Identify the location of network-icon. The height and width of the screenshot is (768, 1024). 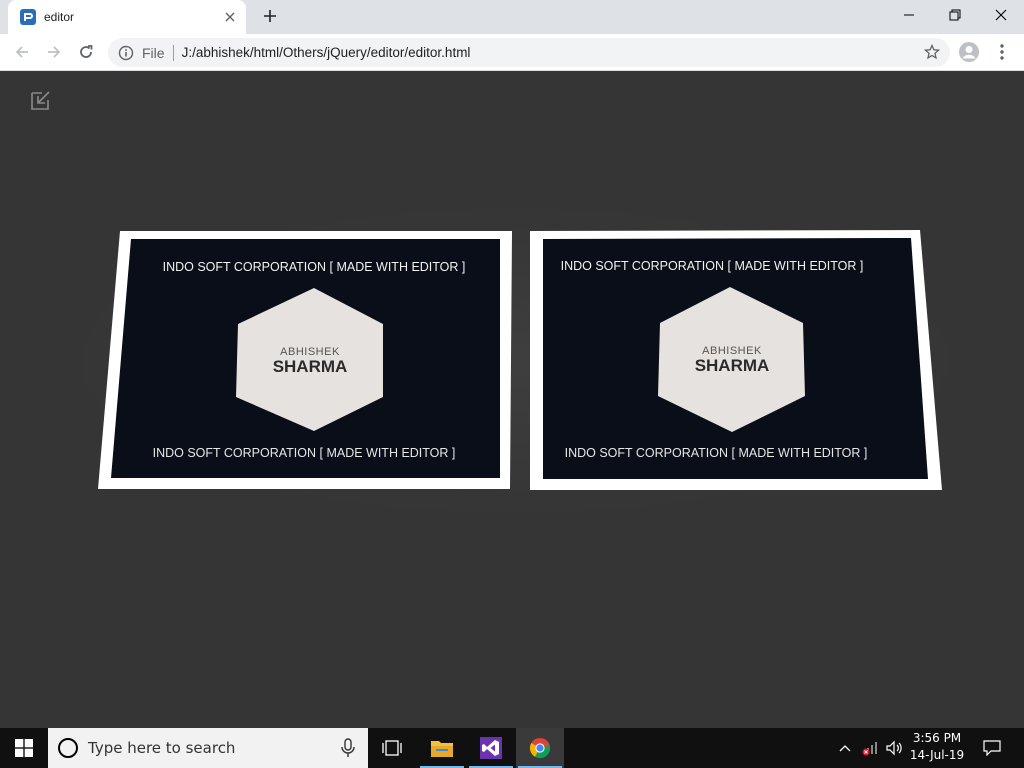
(870, 748).